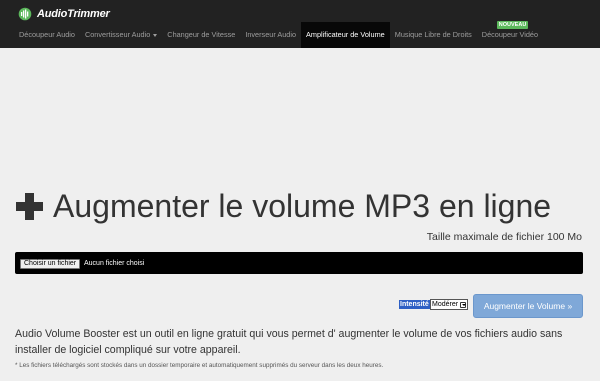 The height and width of the screenshot is (381, 600). What do you see at coordinates (73, 14) in the screenshot?
I see `brand-name: AudioTrimmer` at bounding box center [73, 14].